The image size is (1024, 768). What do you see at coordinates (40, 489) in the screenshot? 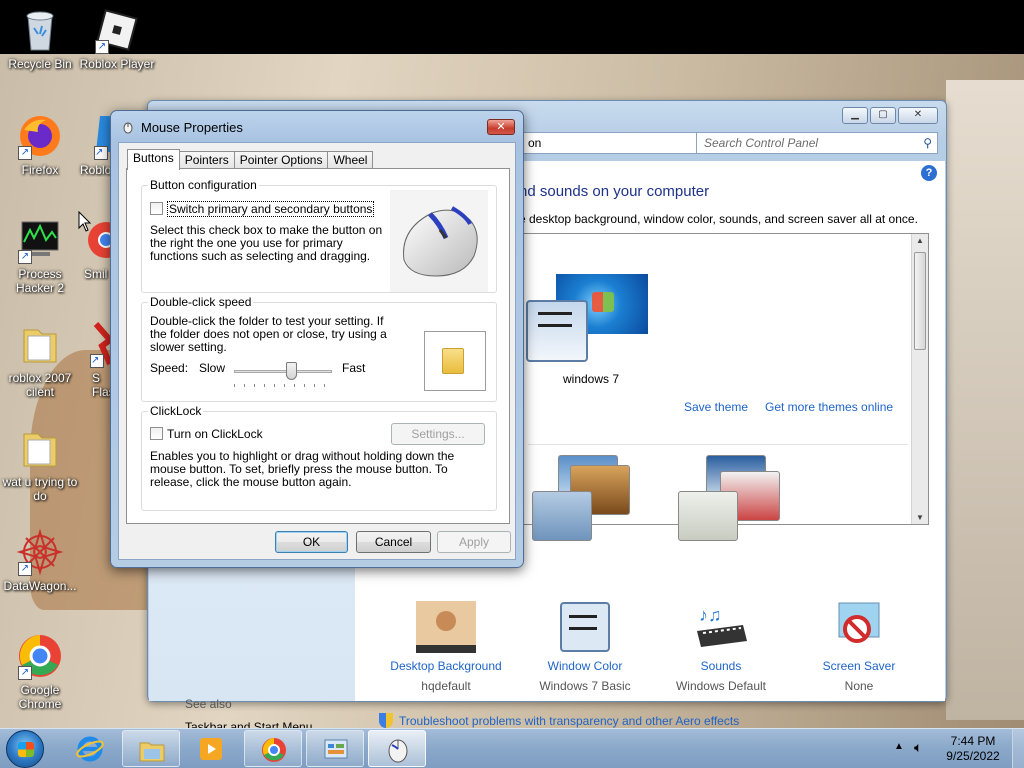
I see `desktop-icon-label: wat u trying to do` at bounding box center [40, 489].